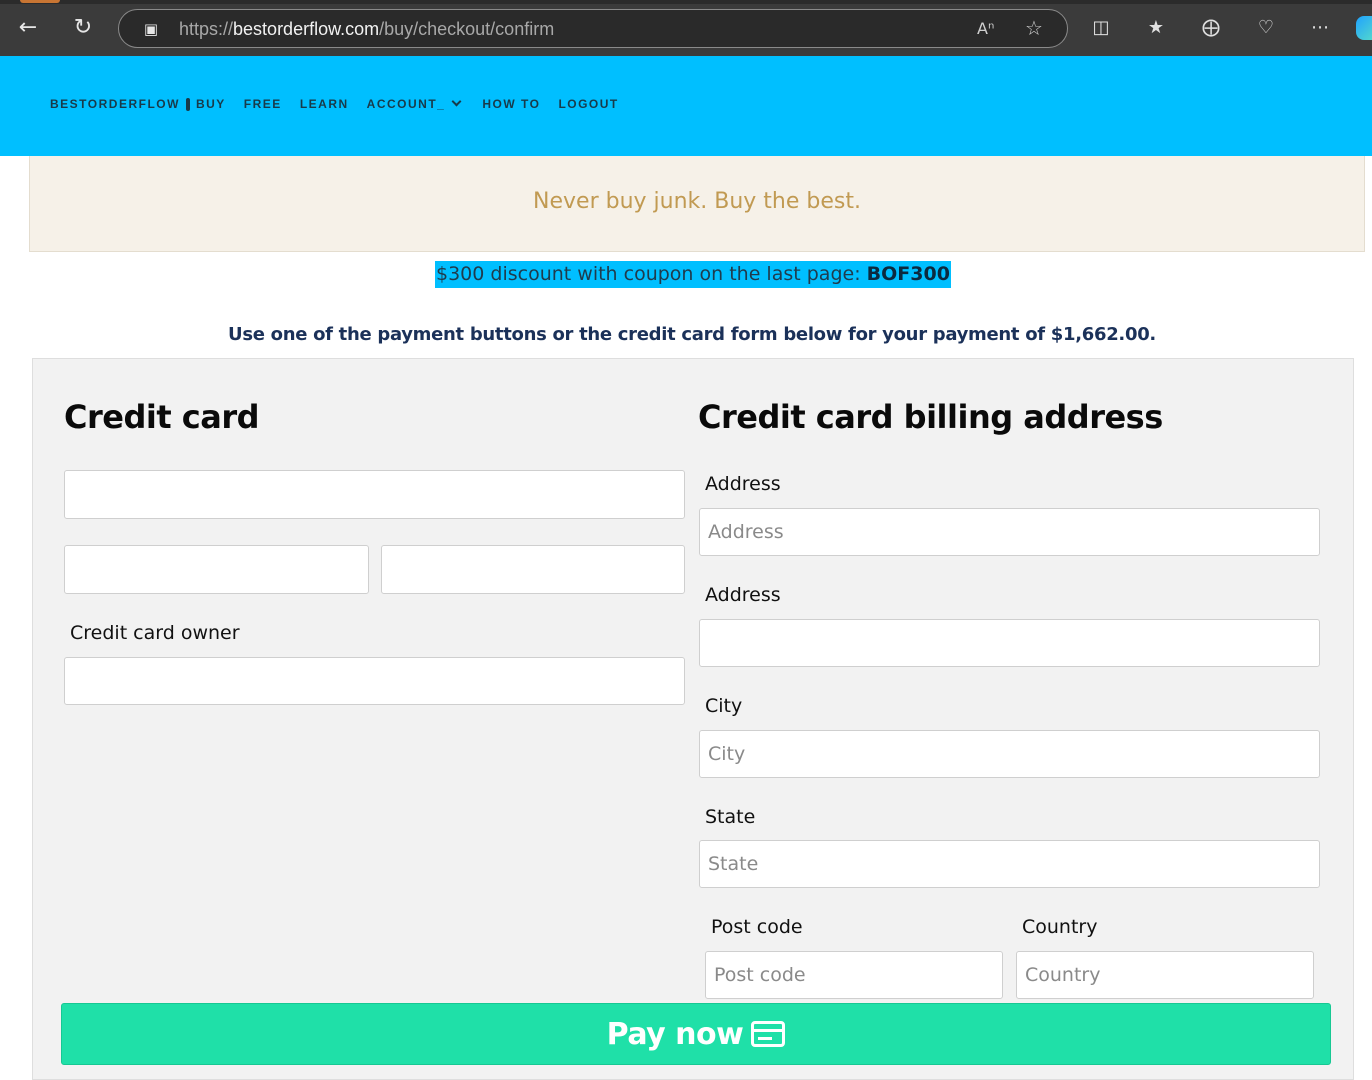 The image size is (1372, 1080). Describe the element at coordinates (908, 274) in the screenshot. I see `coupon-code: BOF300` at that location.